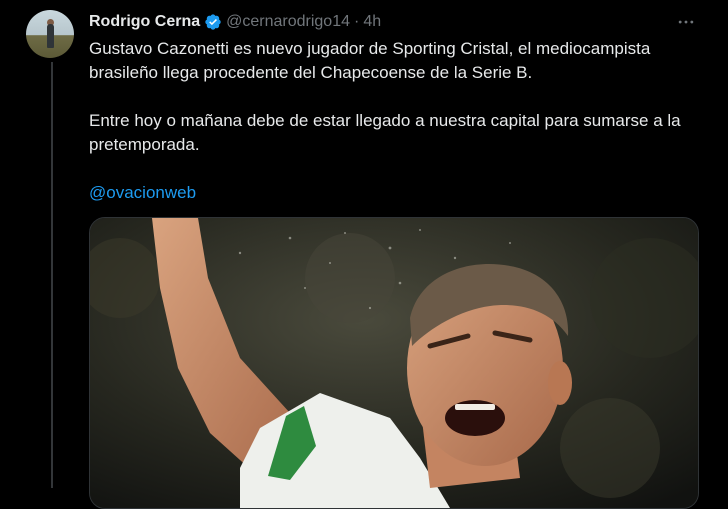  What do you see at coordinates (395, 193) in the screenshot?
I see `mention-link: @ovacionweb` at bounding box center [395, 193].